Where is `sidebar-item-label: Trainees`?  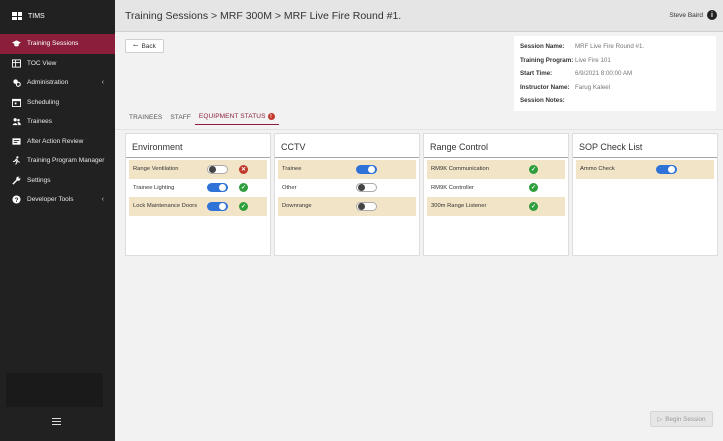
sidebar-item-label: Trainees is located at coordinates (40, 122).